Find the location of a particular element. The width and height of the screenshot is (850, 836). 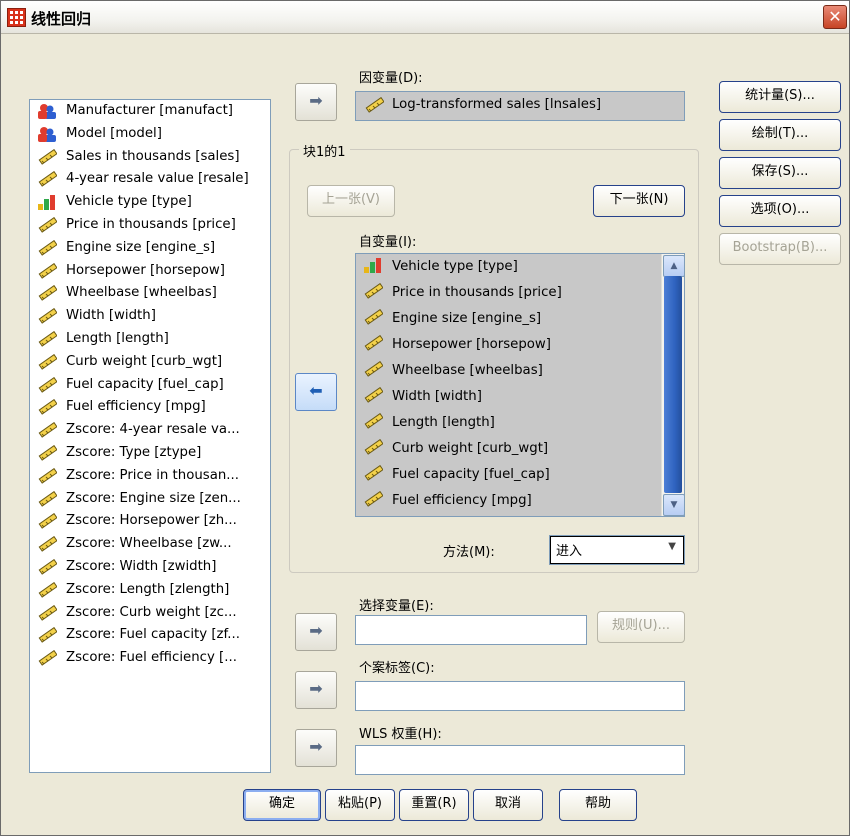

variable-item: Zscore: Type [ztype] is located at coordinates (150, 453).